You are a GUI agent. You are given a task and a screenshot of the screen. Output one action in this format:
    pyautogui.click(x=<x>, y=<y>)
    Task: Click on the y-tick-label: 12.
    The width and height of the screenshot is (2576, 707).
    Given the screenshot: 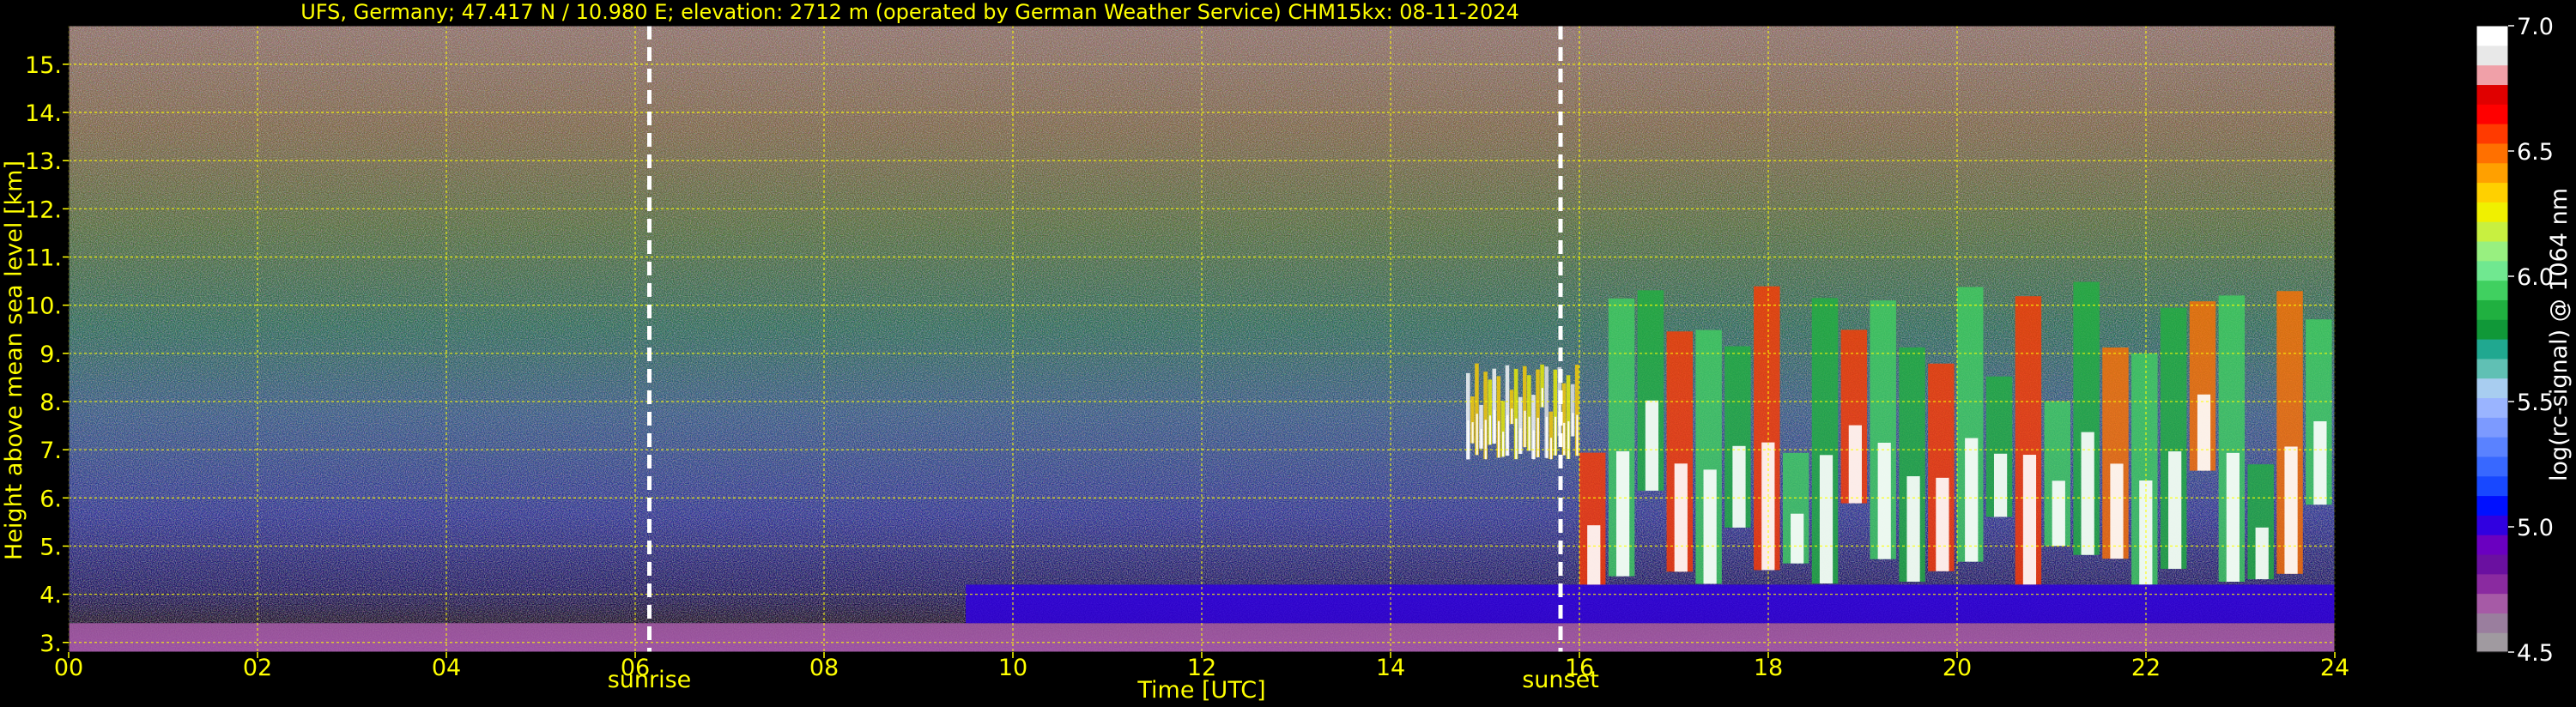 What is the action you would take?
    pyautogui.click(x=43, y=210)
    